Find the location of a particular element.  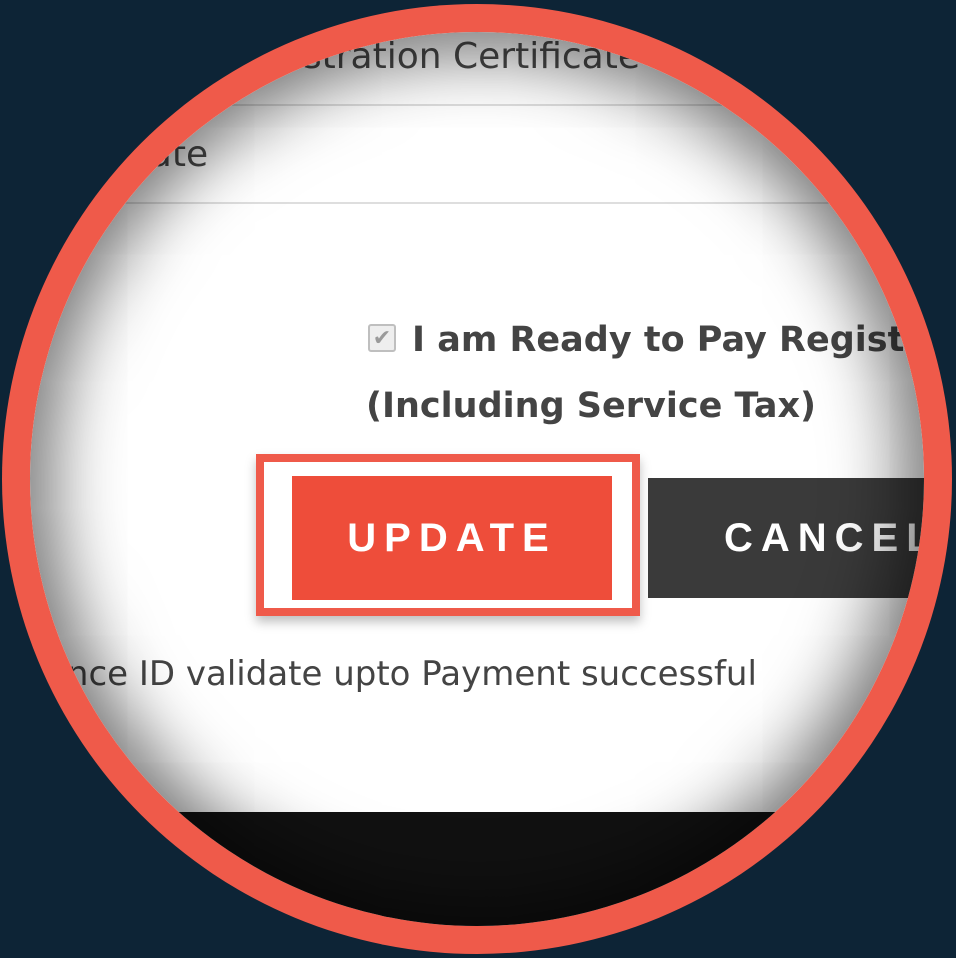

document-row-certificate: icate is located at coordinates (164, 154).